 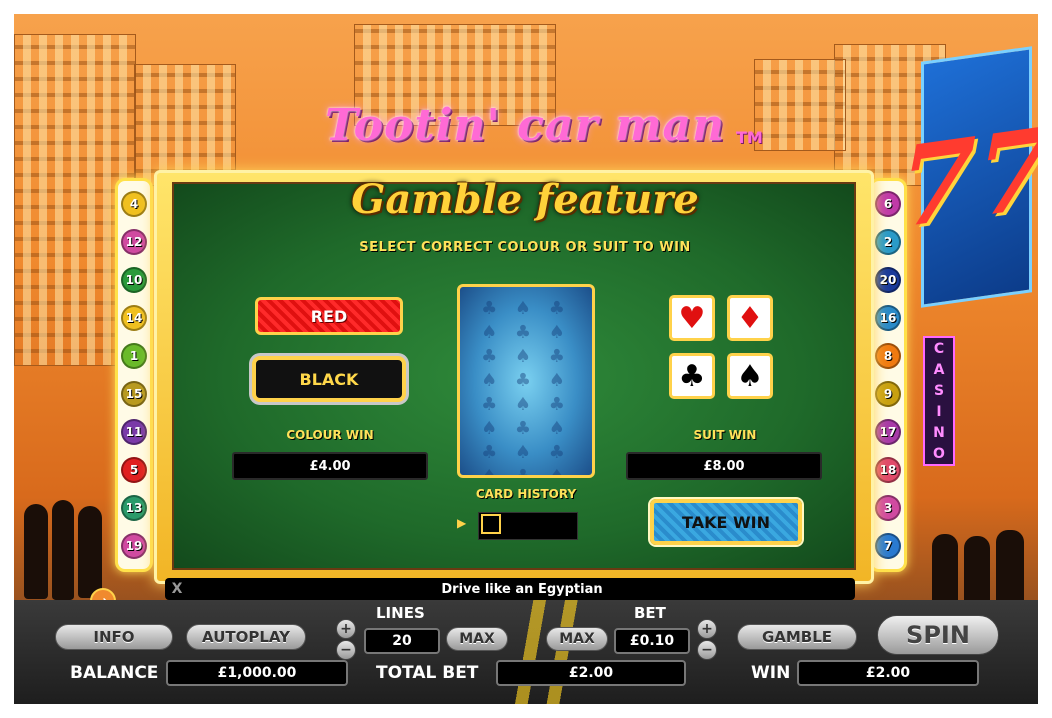 I want to click on gamble-button: GAMBLE, so click(x=797, y=637).